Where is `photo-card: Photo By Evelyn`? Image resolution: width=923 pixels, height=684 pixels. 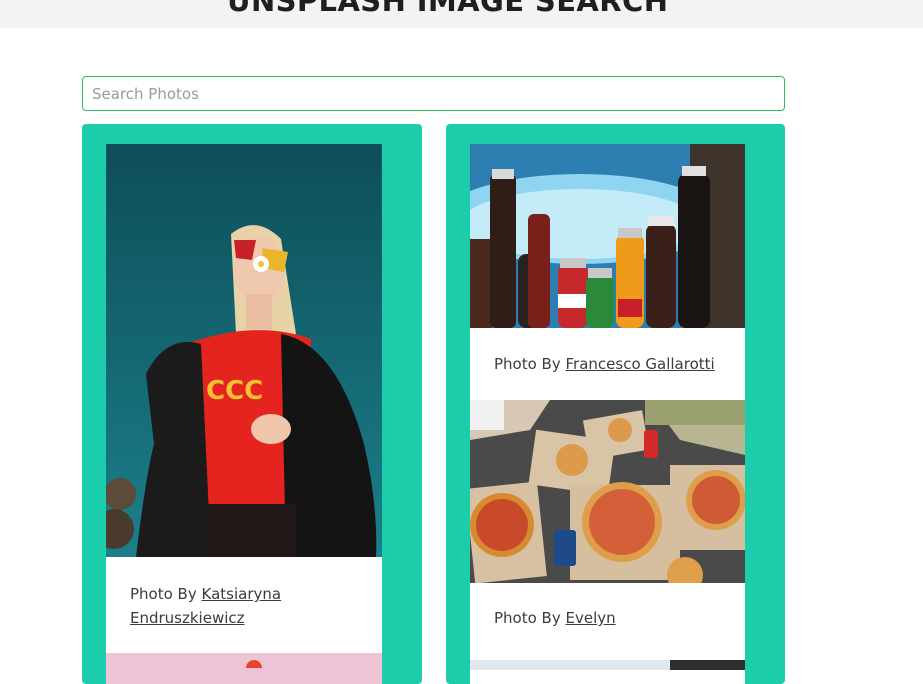 photo-card: Photo By Evelyn is located at coordinates (607, 527).